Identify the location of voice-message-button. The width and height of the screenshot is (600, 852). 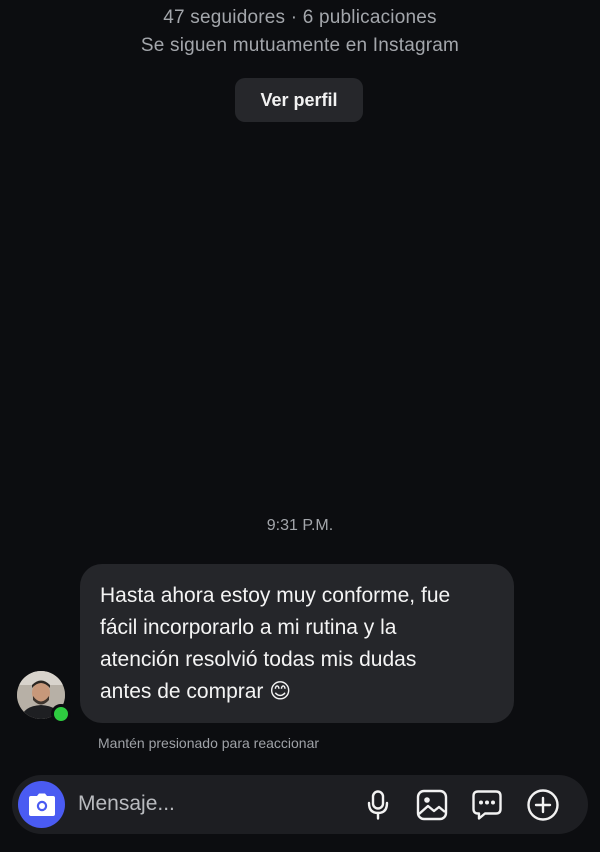
(378, 805).